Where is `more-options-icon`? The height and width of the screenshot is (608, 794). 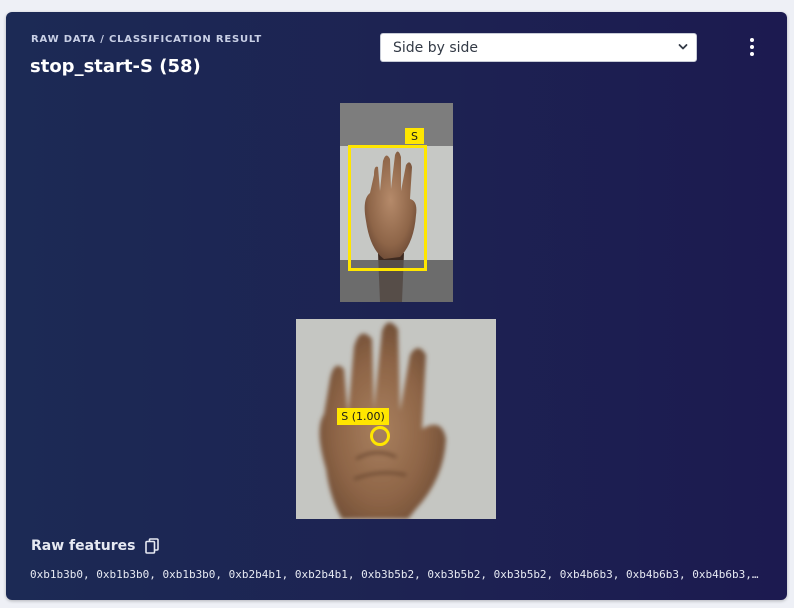
more-options-icon is located at coordinates (752, 47).